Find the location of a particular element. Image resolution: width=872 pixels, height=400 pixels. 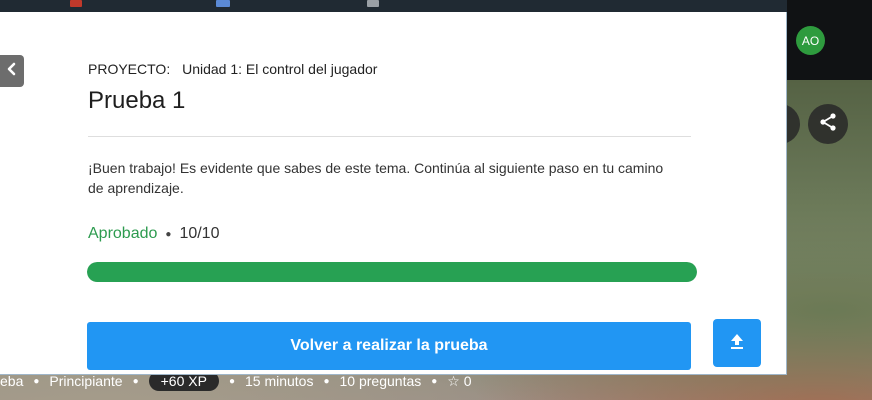

score-value: 10/10 is located at coordinates (199, 233).